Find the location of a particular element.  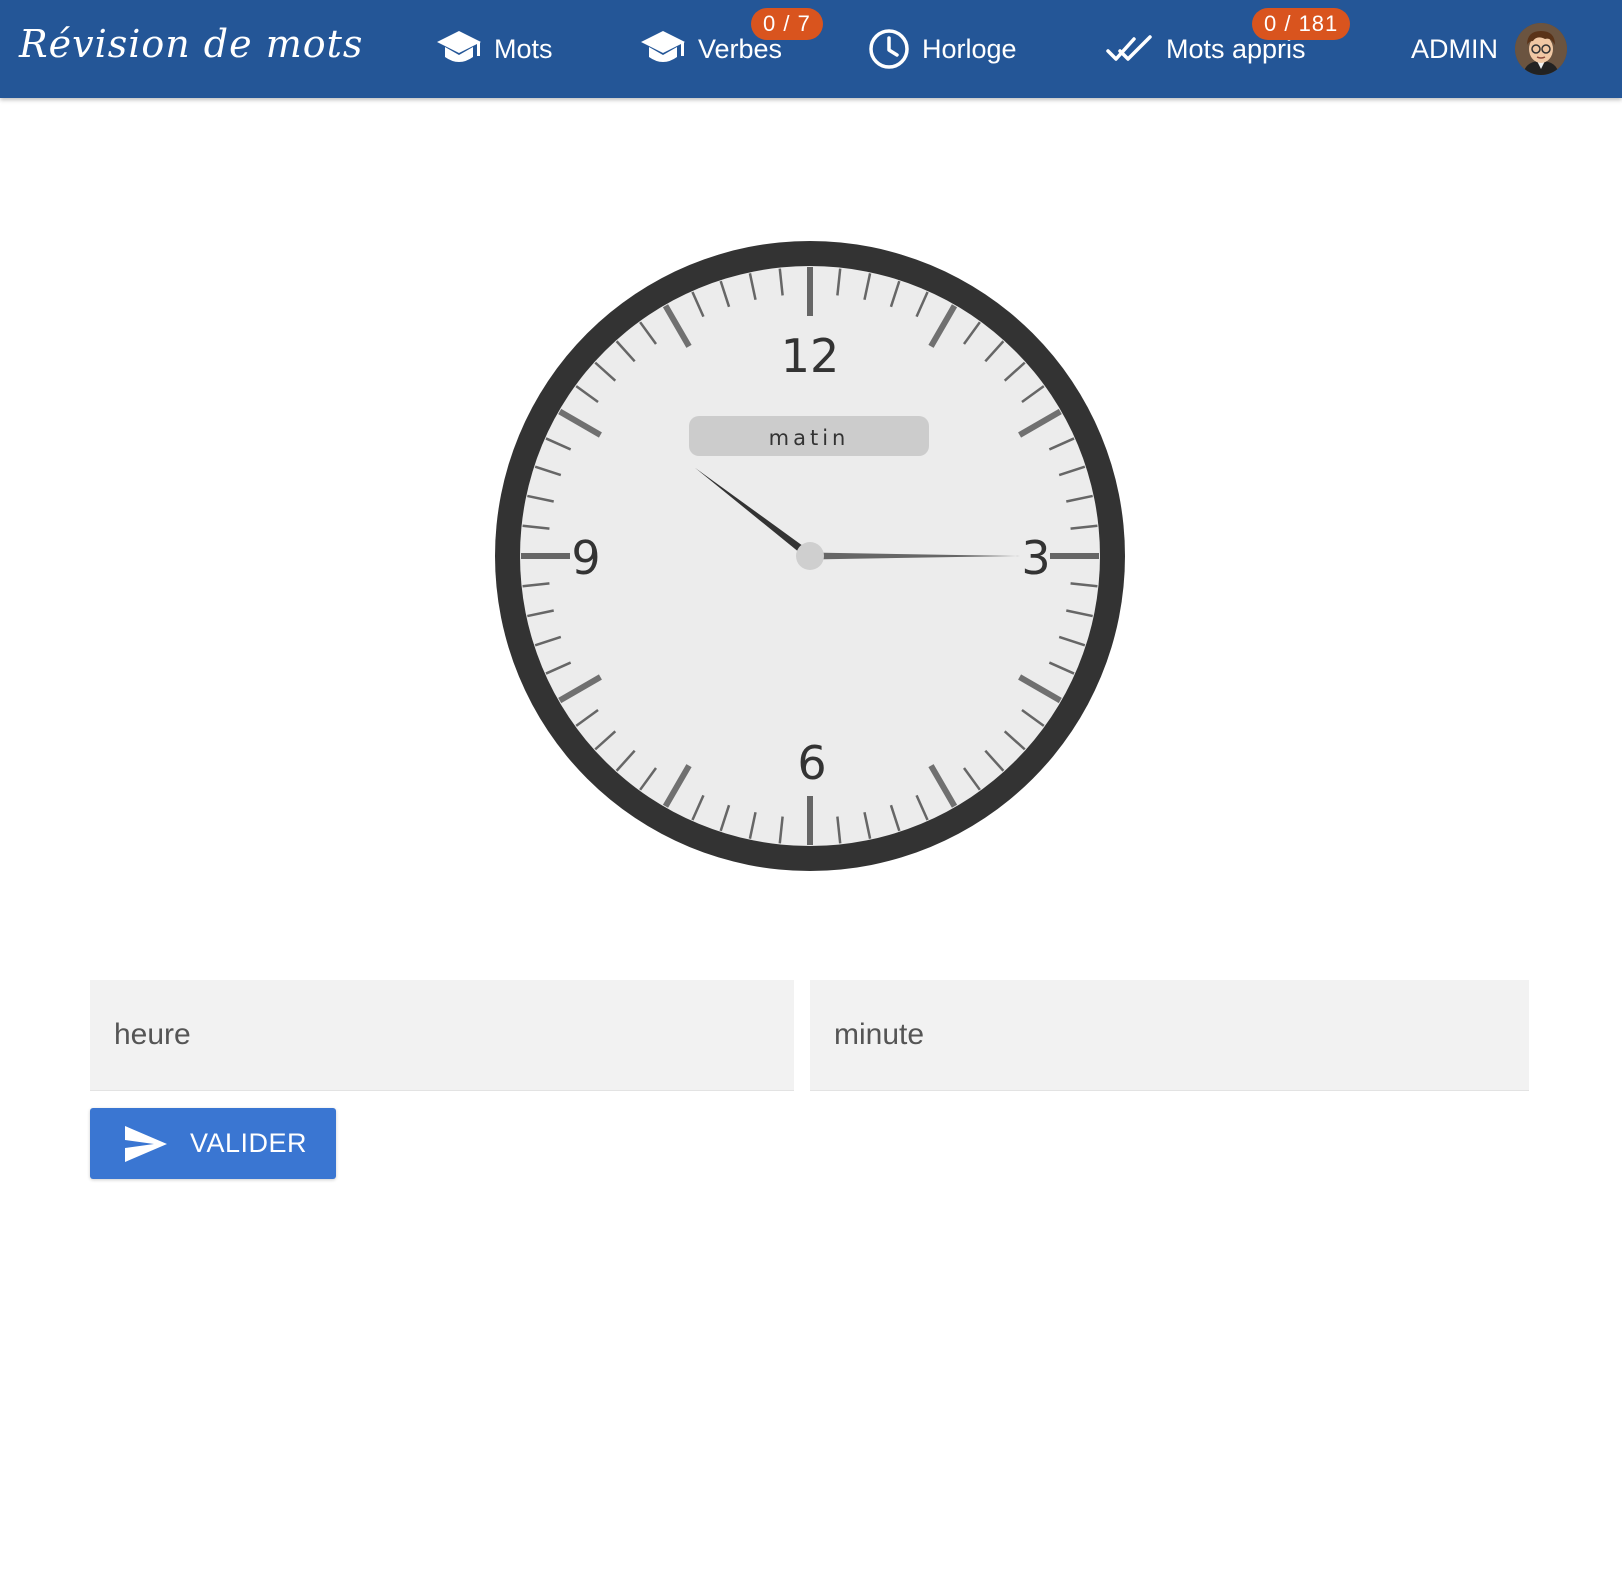

validate-button-label: VALIDER is located at coordinates (249, 1143).